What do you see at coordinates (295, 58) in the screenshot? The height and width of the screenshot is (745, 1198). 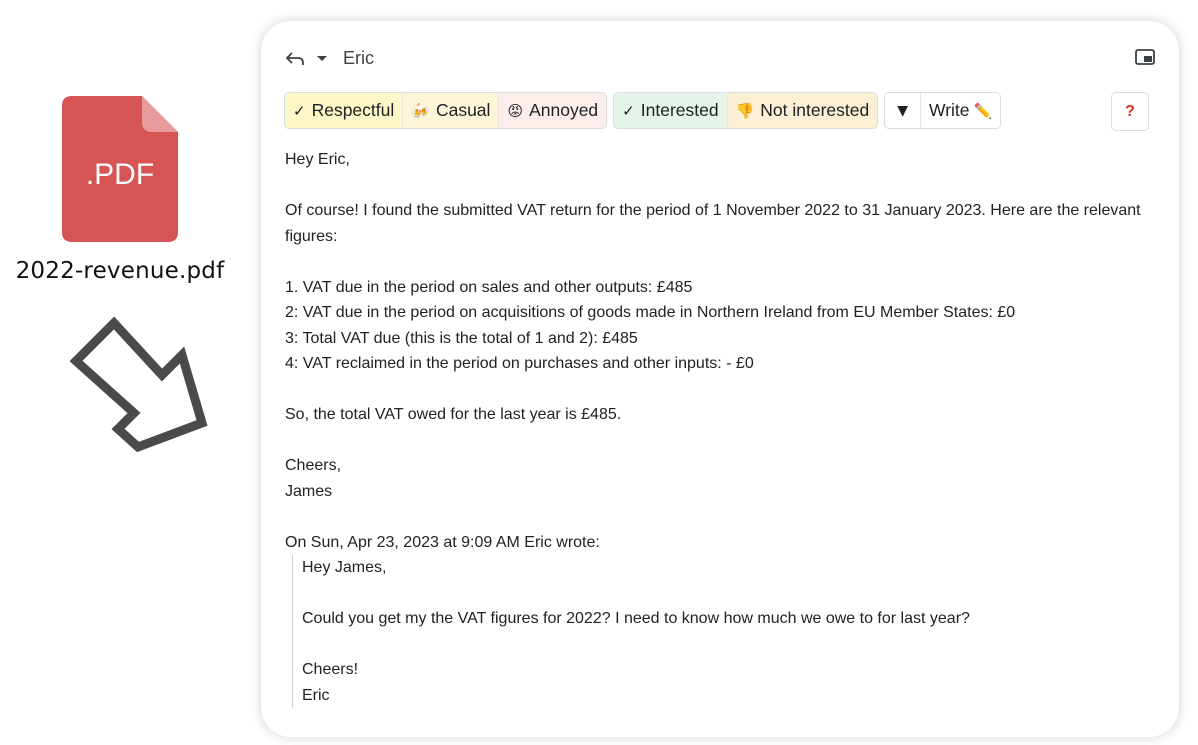 I see `reply-icon` at bounding box center [295, 58].